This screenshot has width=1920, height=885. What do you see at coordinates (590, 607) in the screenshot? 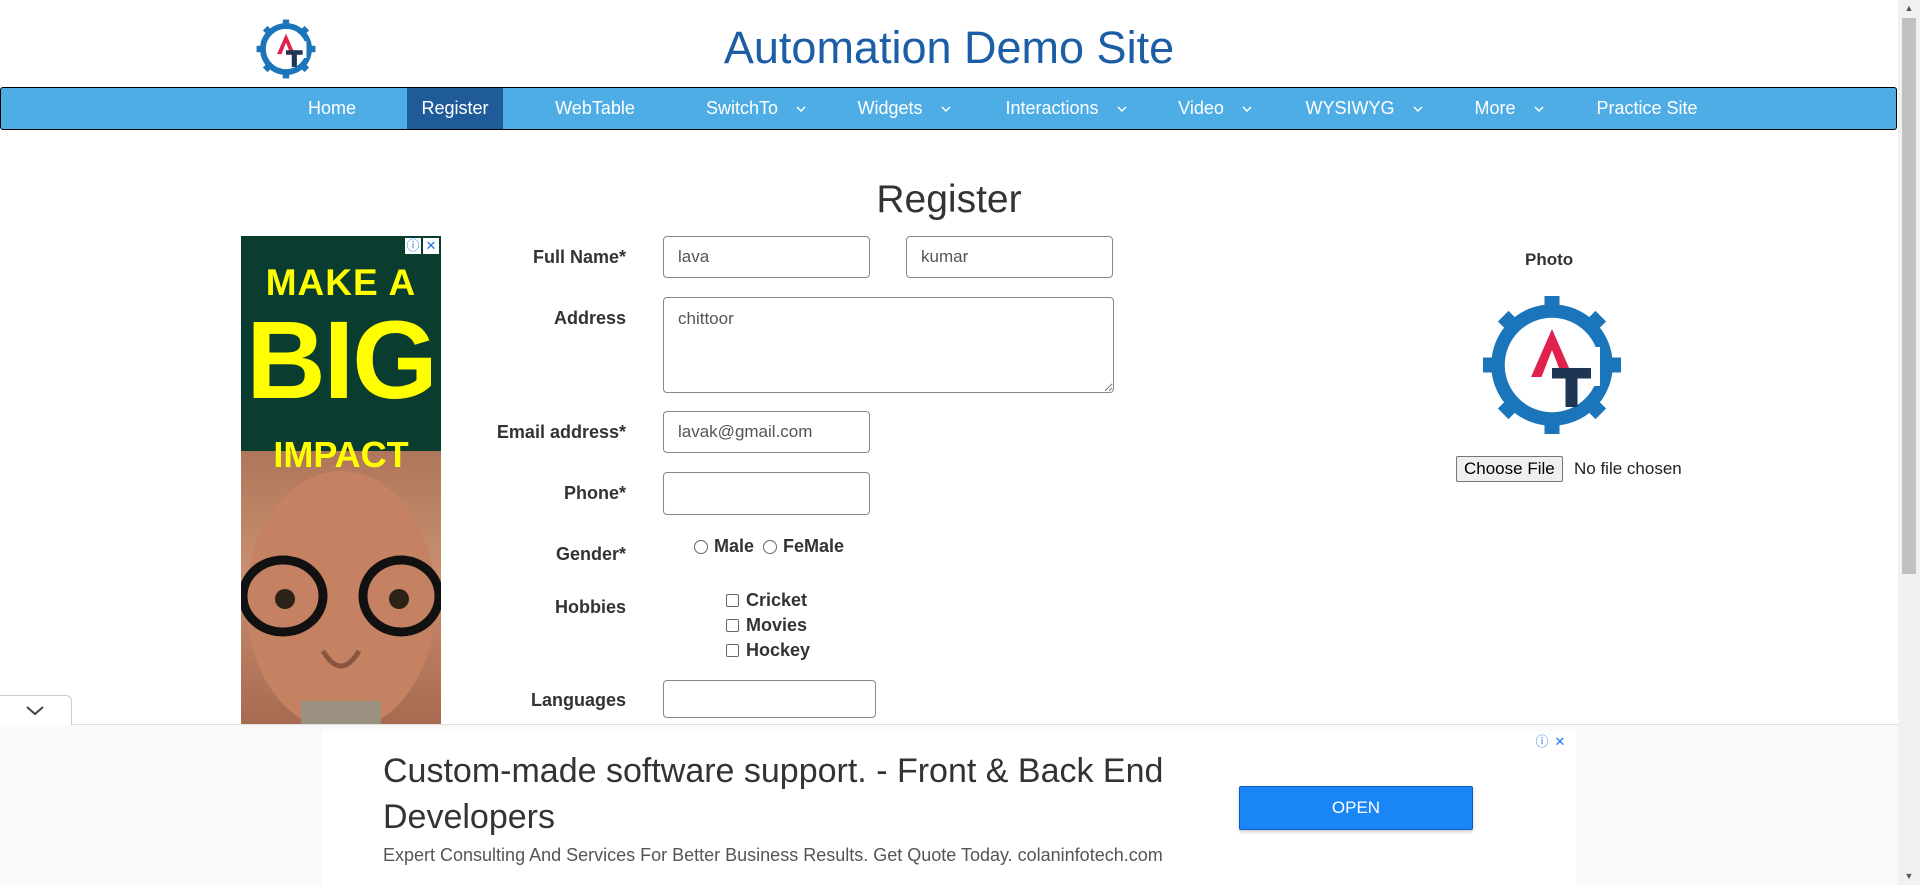
I see `hobbies-label: Hobbies` at bounding box center [590, 607].